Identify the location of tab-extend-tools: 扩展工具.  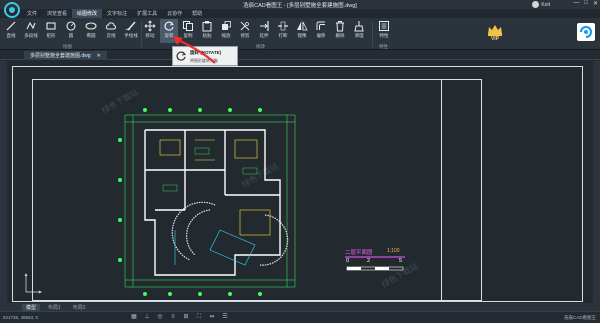
(147, 13).